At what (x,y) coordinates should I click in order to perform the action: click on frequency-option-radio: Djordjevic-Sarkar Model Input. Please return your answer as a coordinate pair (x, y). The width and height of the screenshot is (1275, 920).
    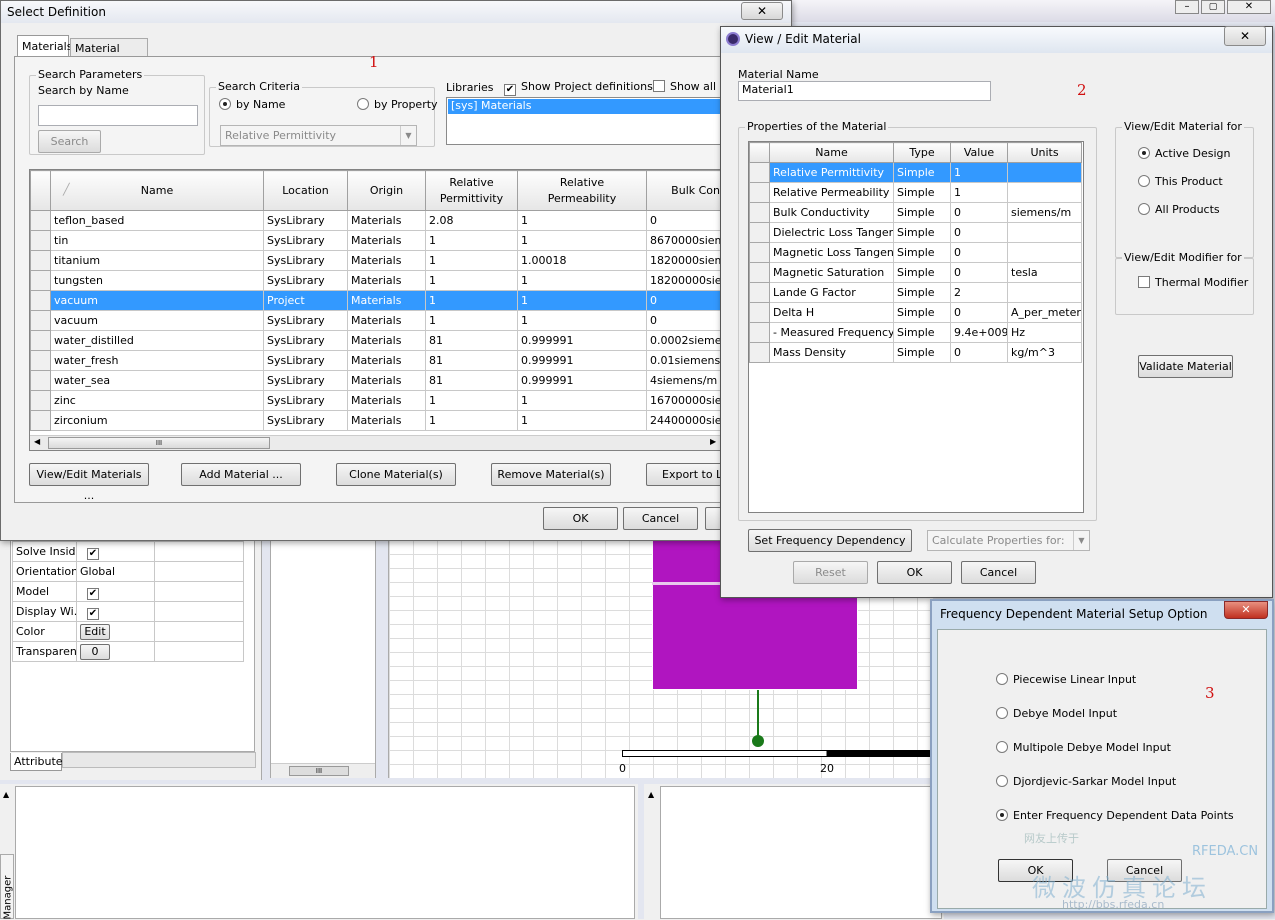
    Looking at the image, I should click on (1086, 781).